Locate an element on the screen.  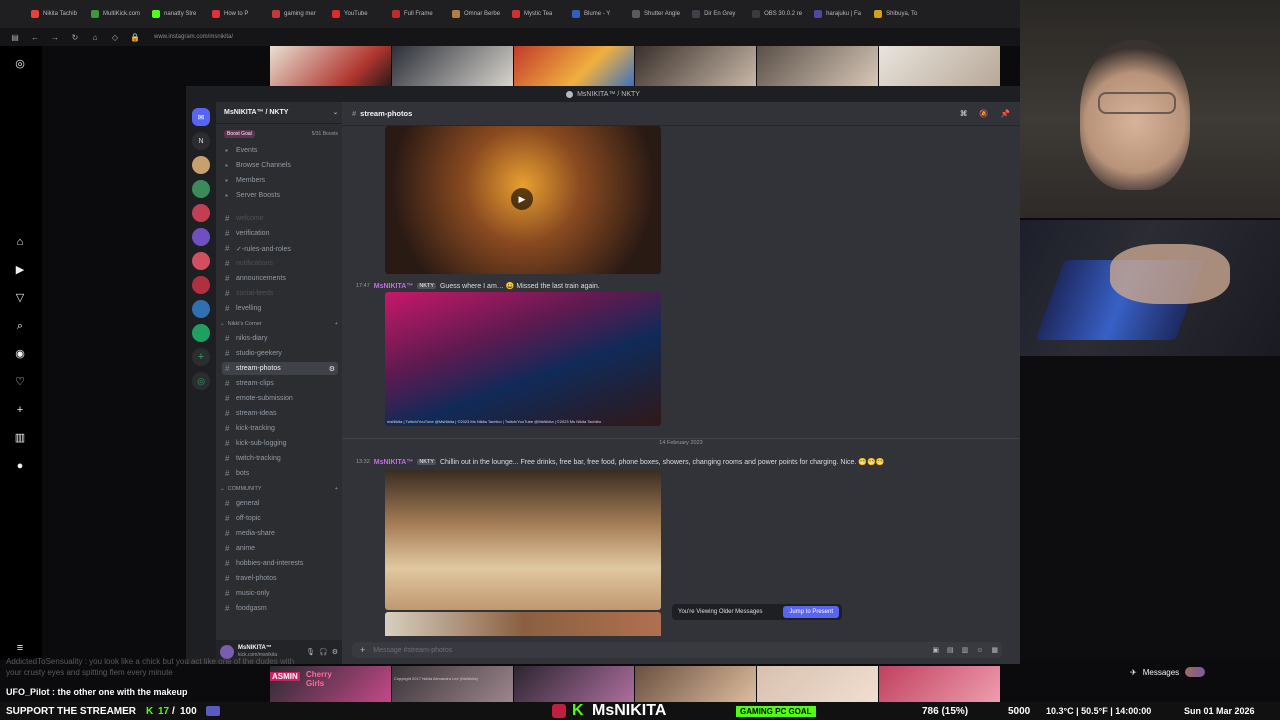
url-field: www.instagram.com/msnikita/ is located at coordinates (193, 37).